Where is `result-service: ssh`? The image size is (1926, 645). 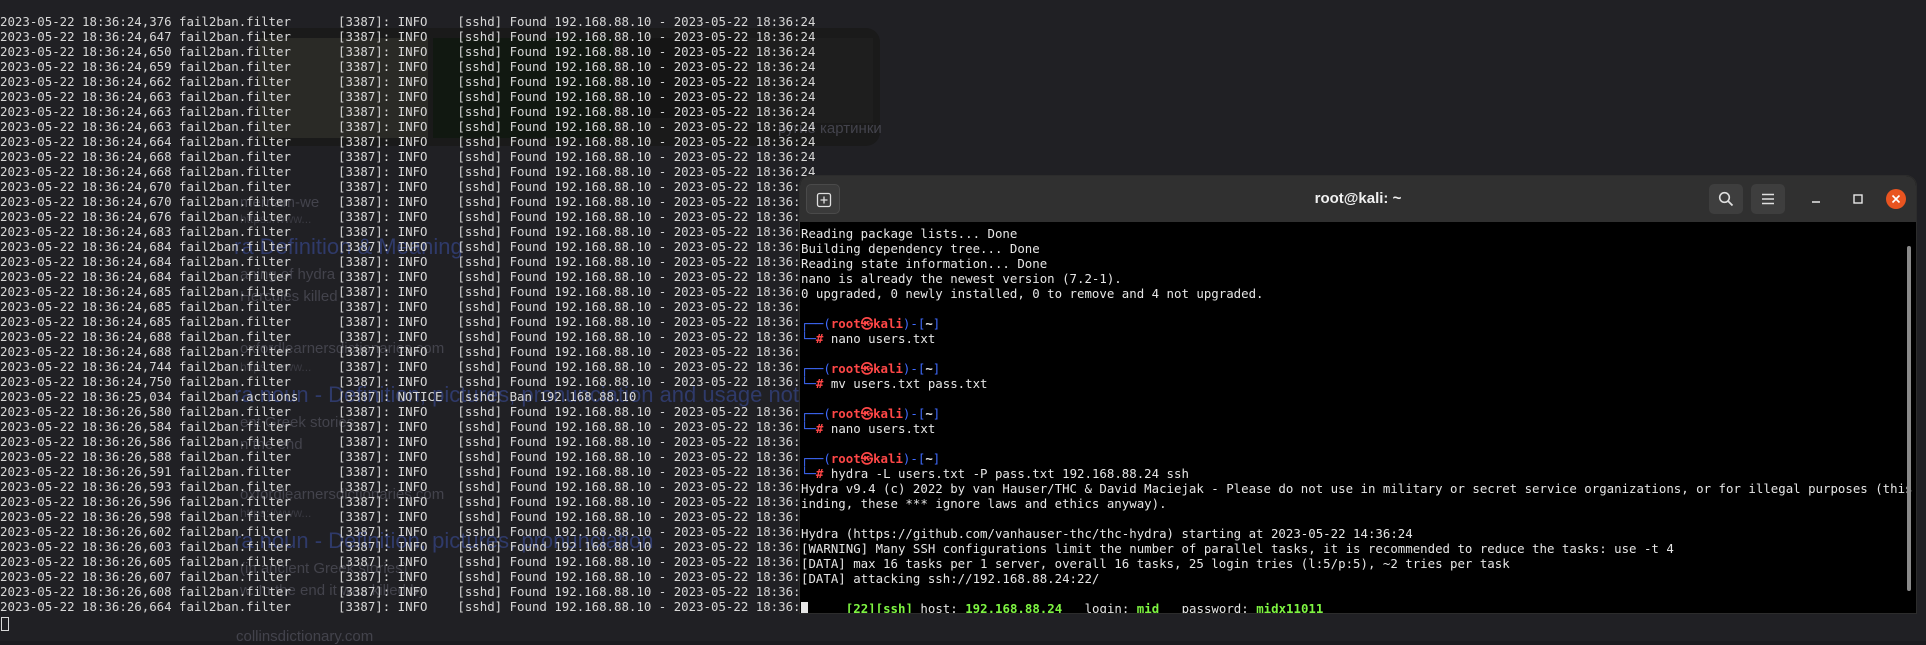 result-service: ssh is located at coordinates (894, 607).